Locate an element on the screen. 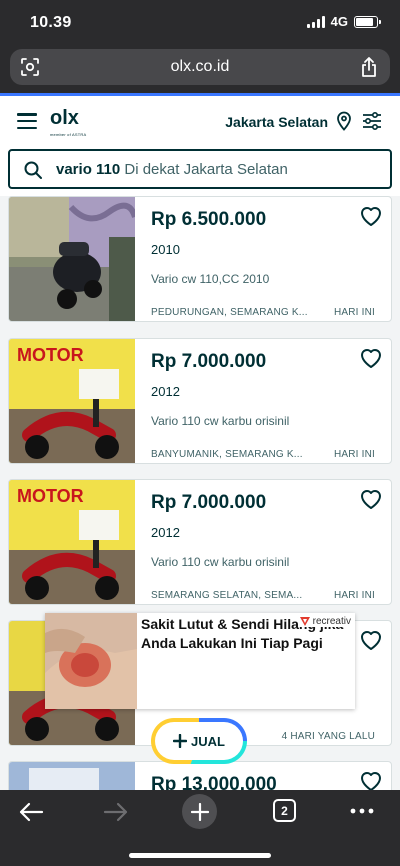 This screenshot has height=866, width=400. ad-brand: recreativ is located at coordinates (324, 621).